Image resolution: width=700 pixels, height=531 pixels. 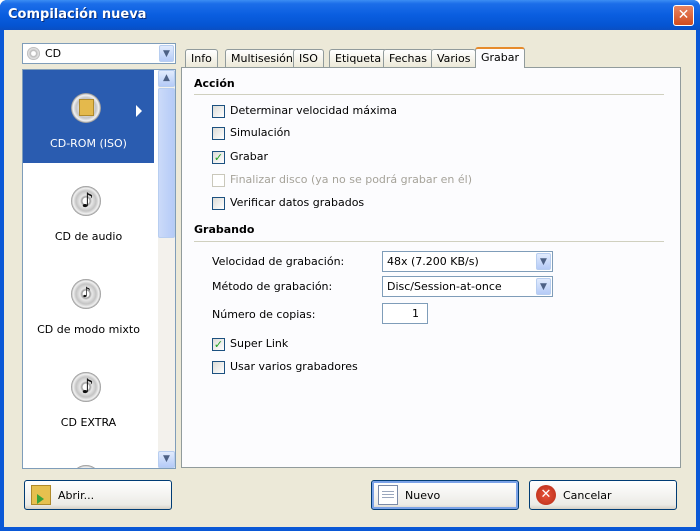 I want to click on list-item-label: CD de audio, so click(x=88, y=236).